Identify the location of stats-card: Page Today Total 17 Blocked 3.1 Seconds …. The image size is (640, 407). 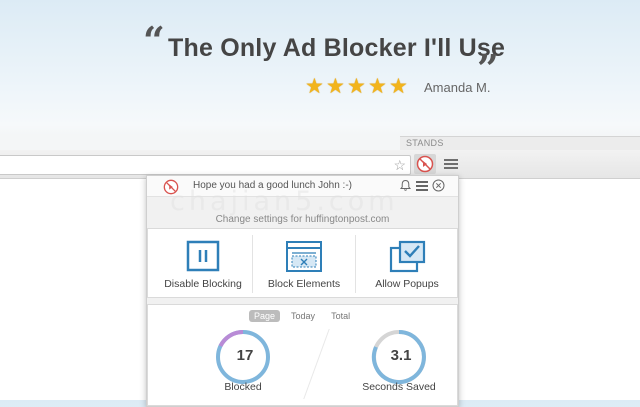
(302, 355).